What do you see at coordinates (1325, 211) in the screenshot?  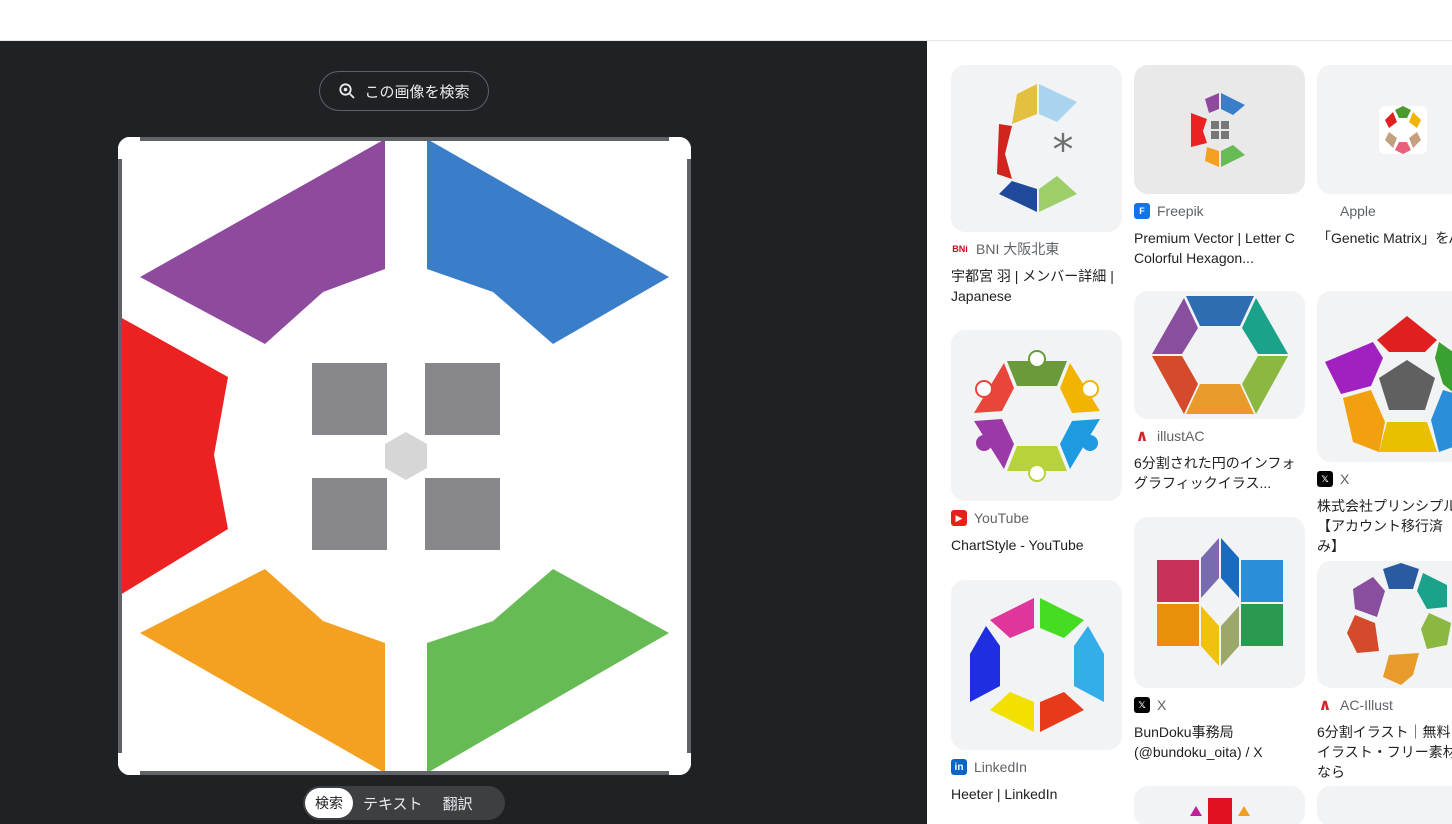 I see `apple-icon` at bounding box center [1325, 211].